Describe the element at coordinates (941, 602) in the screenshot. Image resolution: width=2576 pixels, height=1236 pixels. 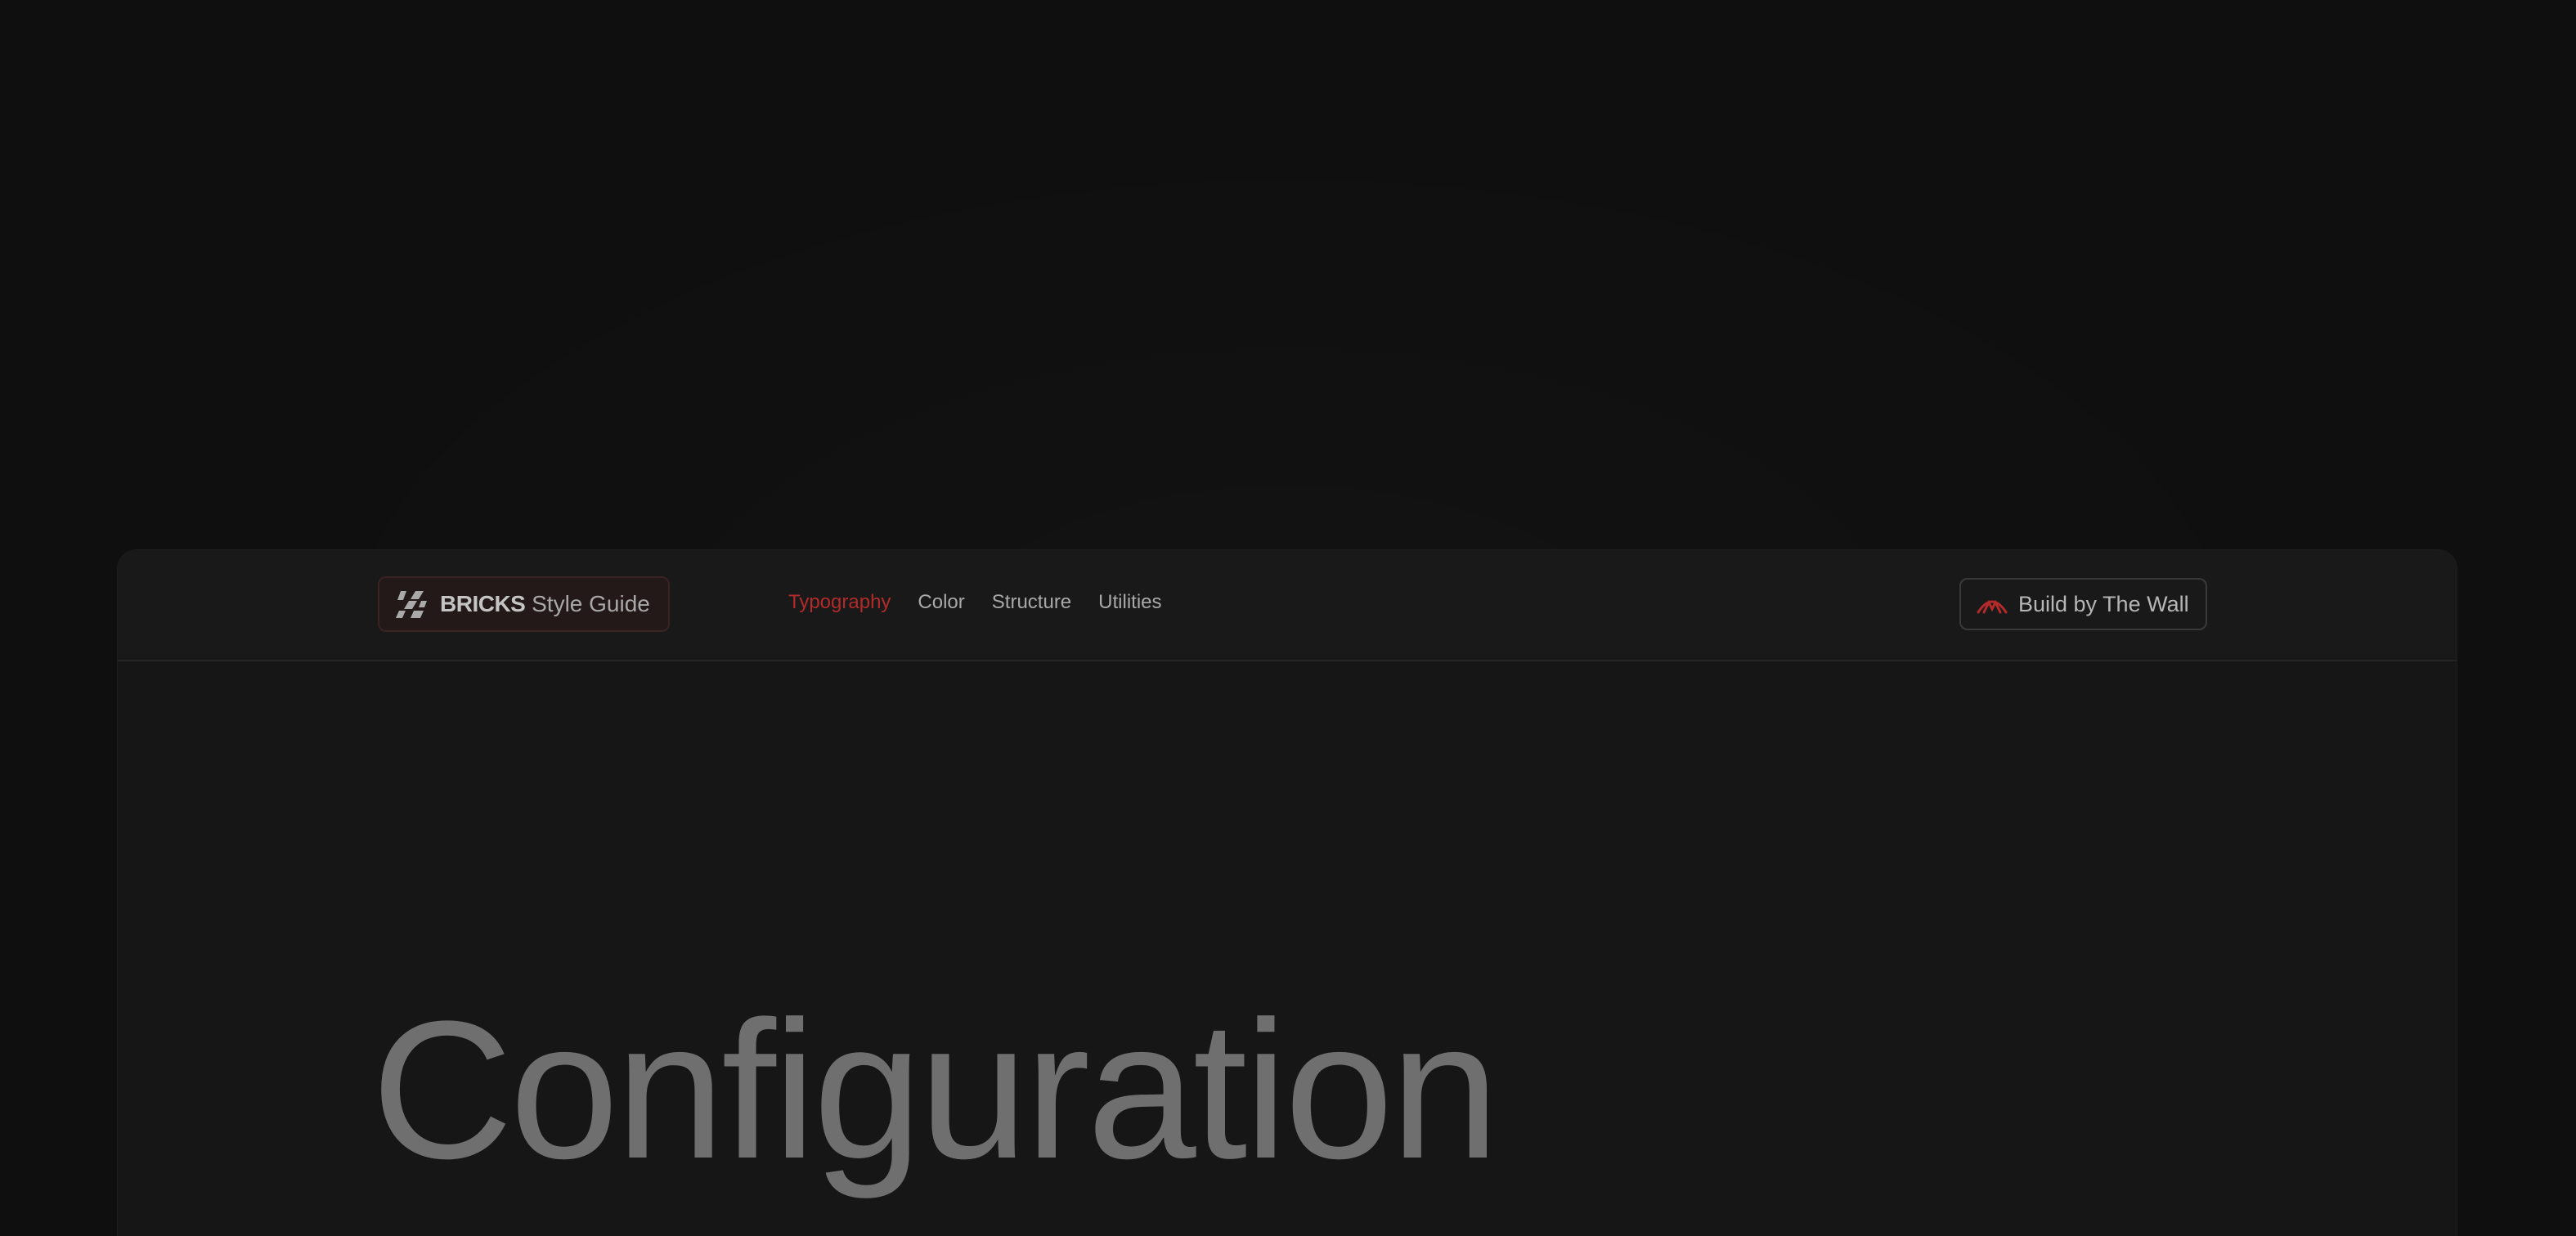
I see `nav-link-color: Color` at that location.